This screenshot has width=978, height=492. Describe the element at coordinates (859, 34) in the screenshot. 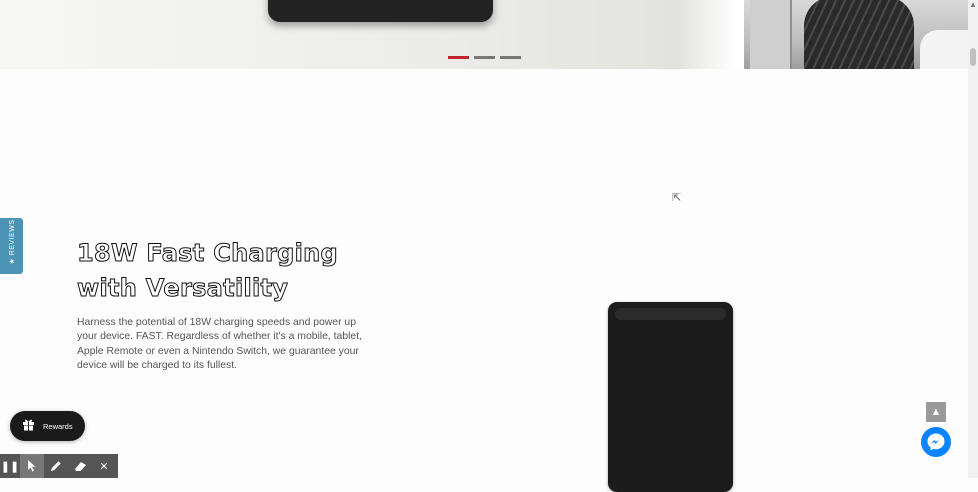

I see `hero-sleeve` at that location.